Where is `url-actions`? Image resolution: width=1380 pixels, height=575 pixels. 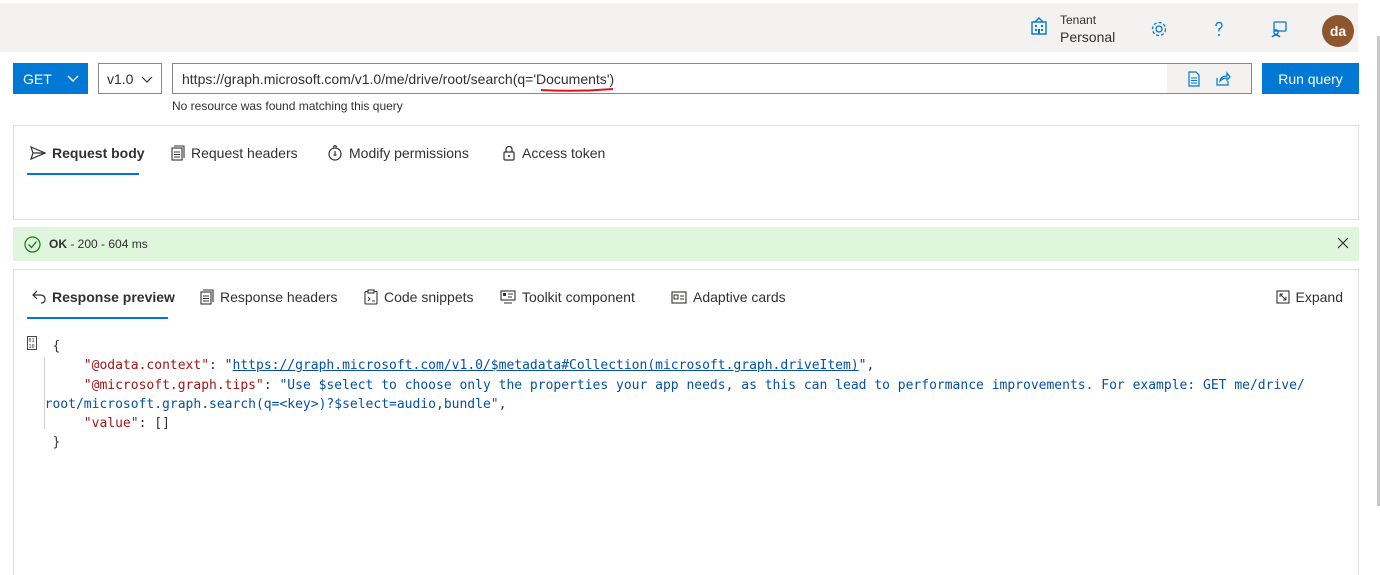 url-actions is located at coordinates (1209, 78).